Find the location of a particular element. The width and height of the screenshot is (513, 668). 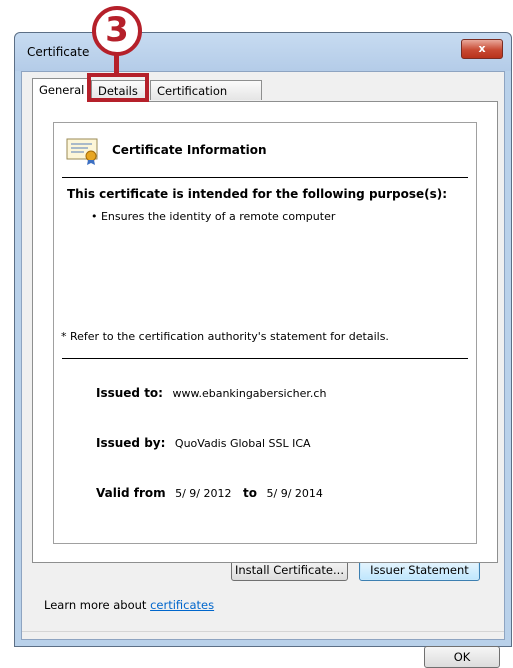

issued-by-row: Issued by: QuoVadis Global SSL ICA is located at coordinates (203, 443).